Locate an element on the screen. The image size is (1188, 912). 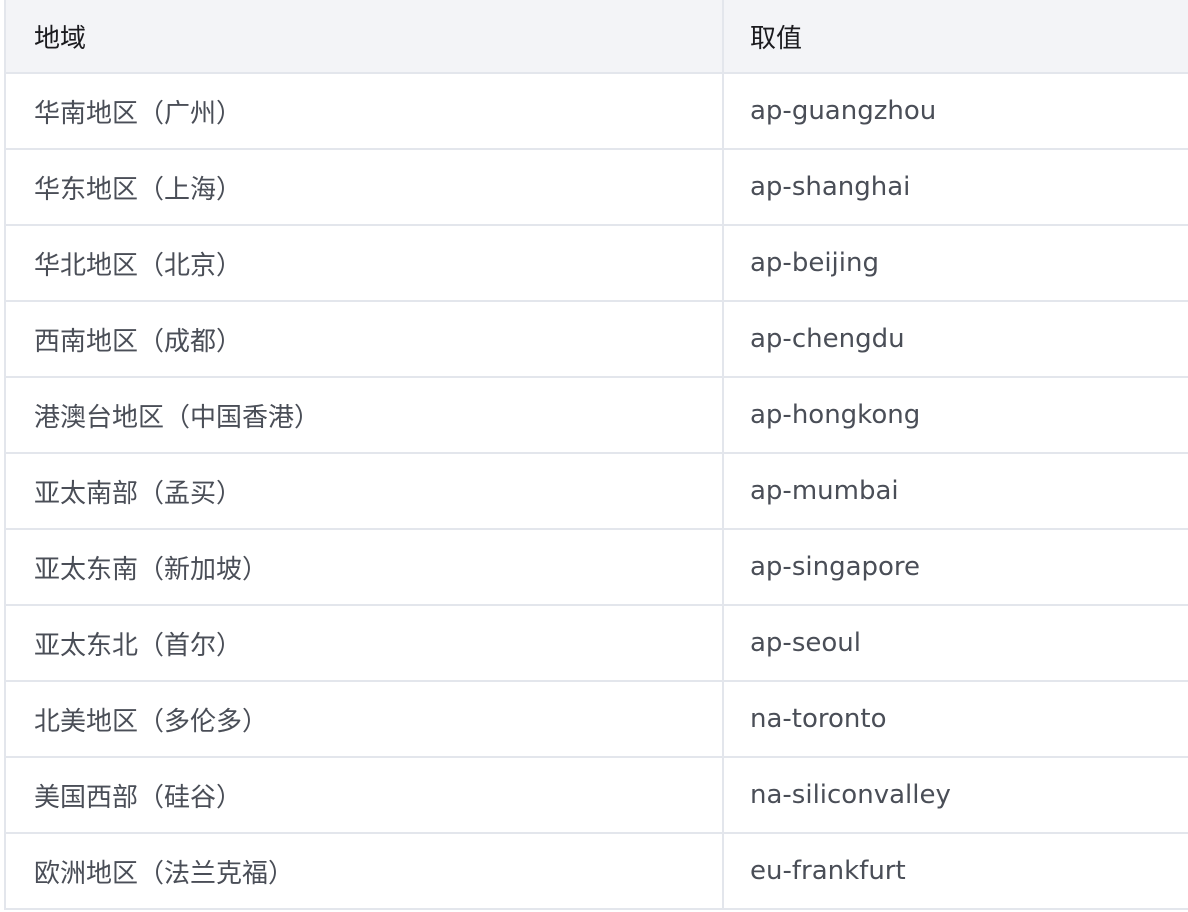
table-row: 北美地区（多伦多） na-toronto is located at coordinates (597, 720).